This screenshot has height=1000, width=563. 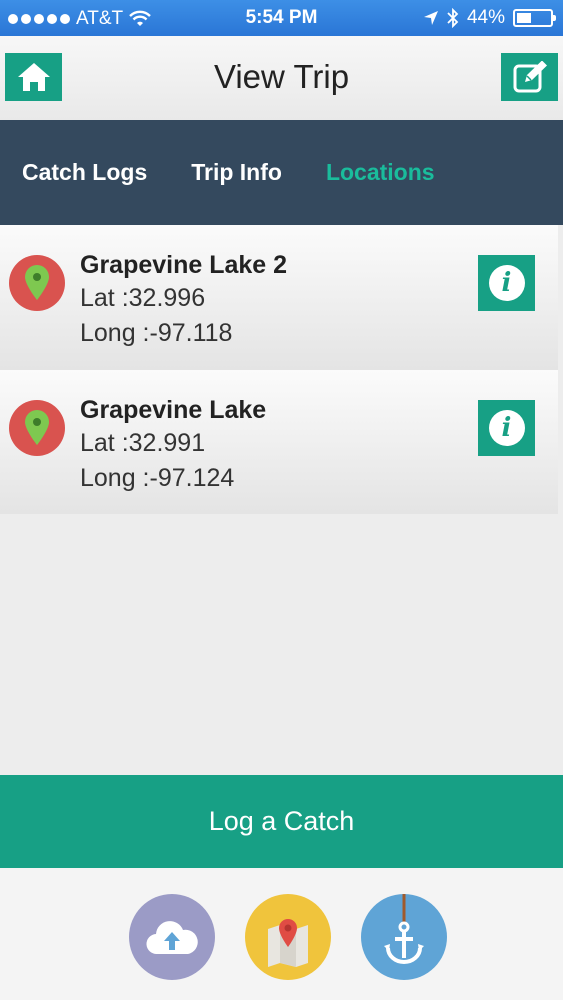 I want to click on battery-percent: 44%, so click(x=485, y=17).